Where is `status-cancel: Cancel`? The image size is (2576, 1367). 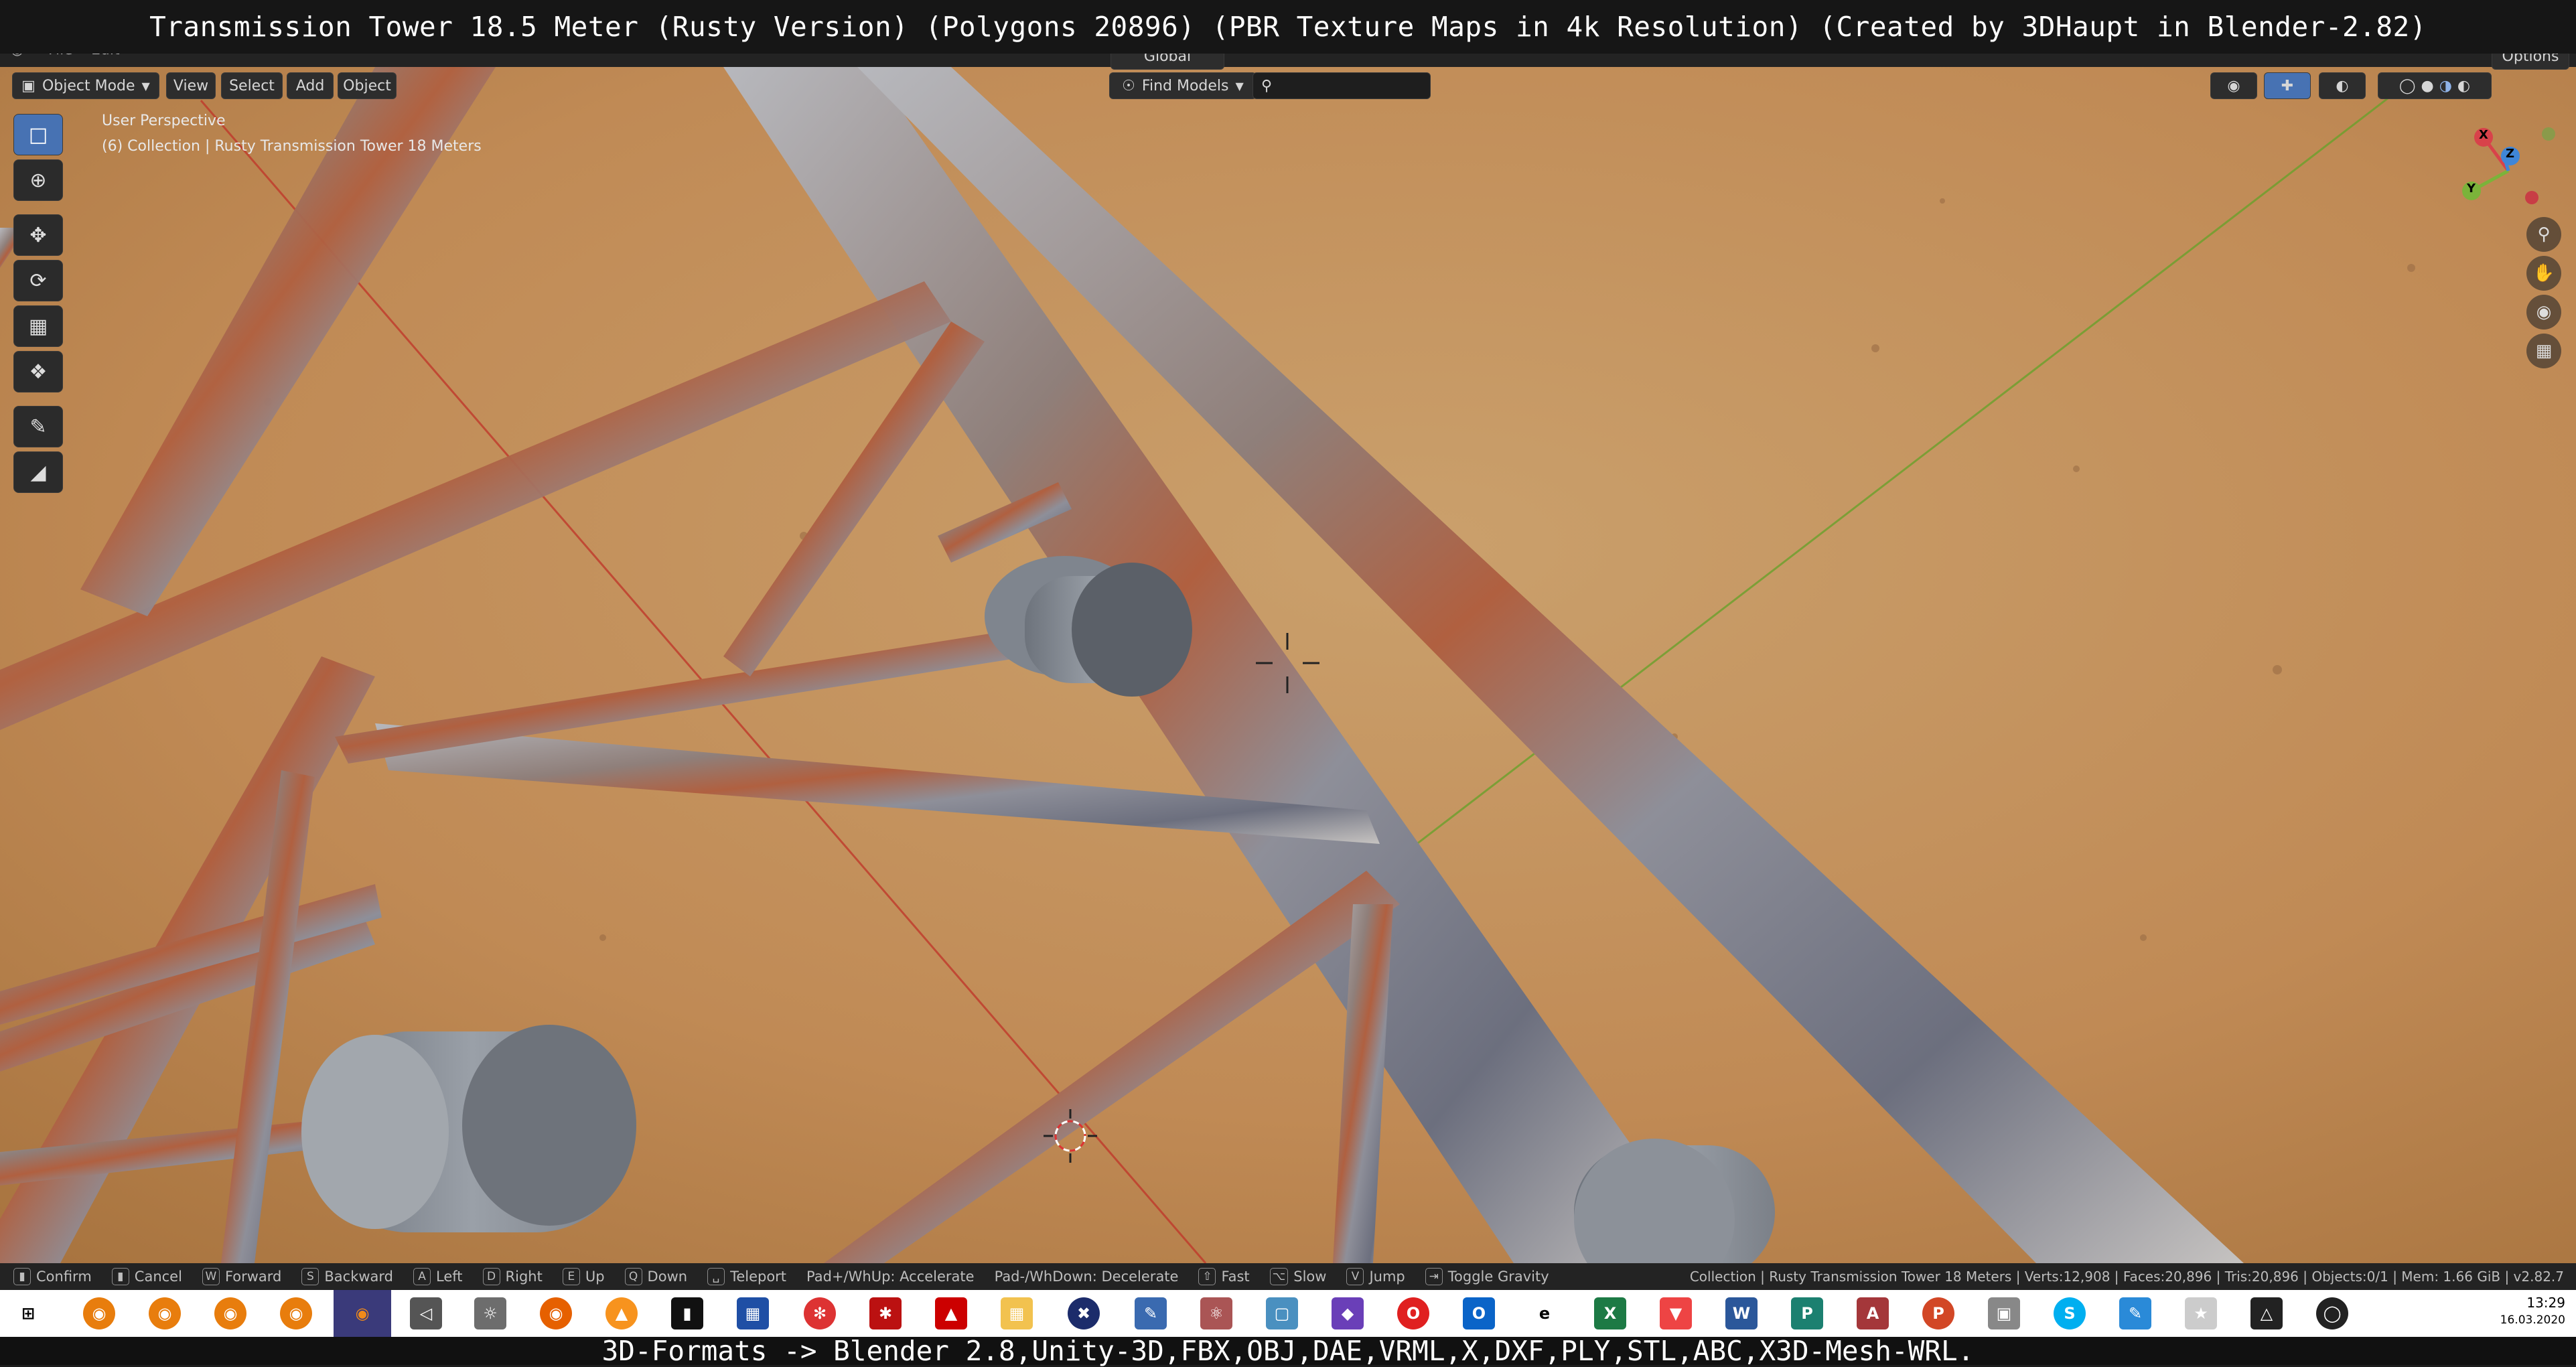
status-cancel: Cancel is located at coordinates (158, 1277).